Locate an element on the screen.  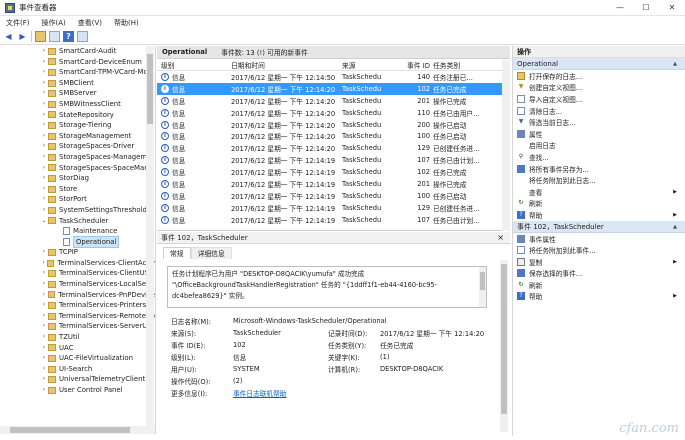
tree-item: › SystemSettingsThreshold is located at coordinates (77, 210).